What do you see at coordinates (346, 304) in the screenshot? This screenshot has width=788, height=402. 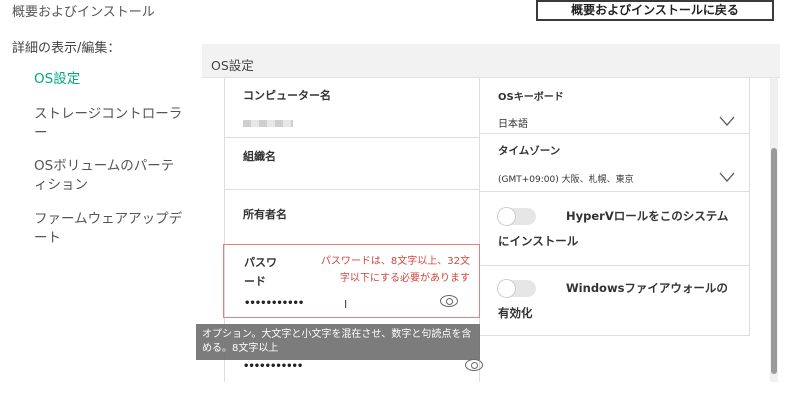 I see `text-cursor-icon: I` at bounding box center [346, 304].